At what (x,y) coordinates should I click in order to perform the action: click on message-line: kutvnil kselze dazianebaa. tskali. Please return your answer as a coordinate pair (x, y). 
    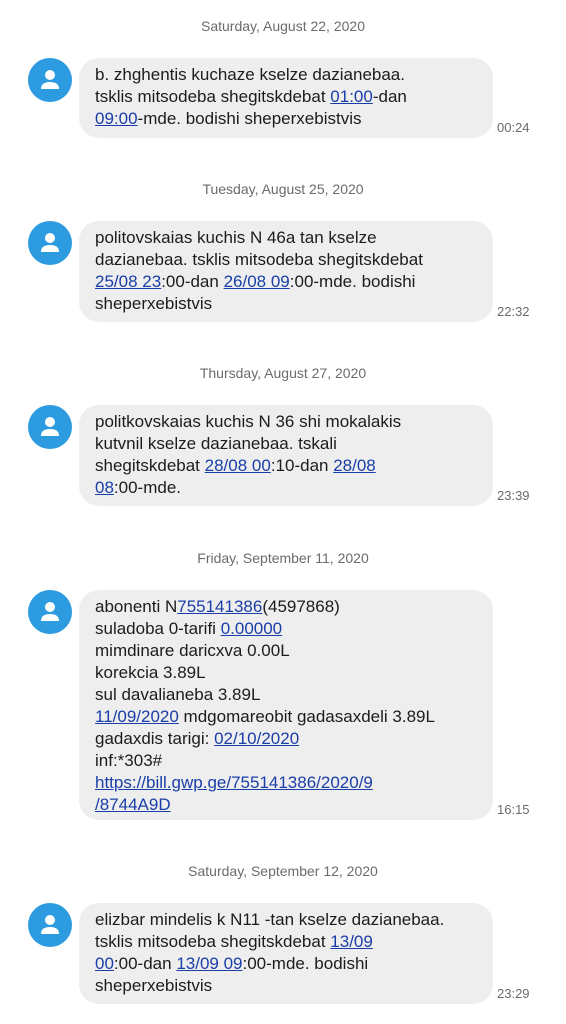
    Looking at the image, I should click on (287, 444).